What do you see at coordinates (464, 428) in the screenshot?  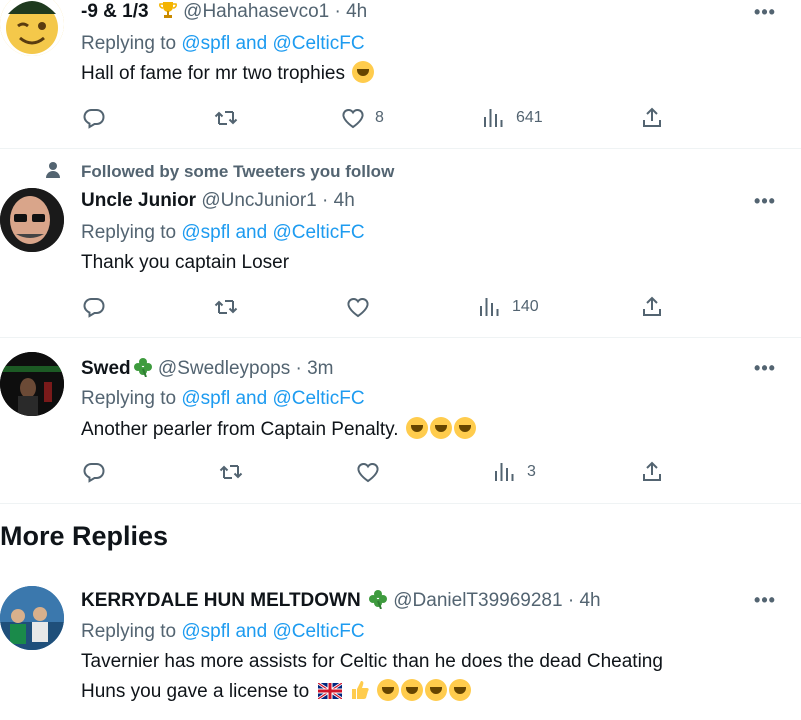 I see `rofl-emoji-icon` at bounding box center [464, 428].